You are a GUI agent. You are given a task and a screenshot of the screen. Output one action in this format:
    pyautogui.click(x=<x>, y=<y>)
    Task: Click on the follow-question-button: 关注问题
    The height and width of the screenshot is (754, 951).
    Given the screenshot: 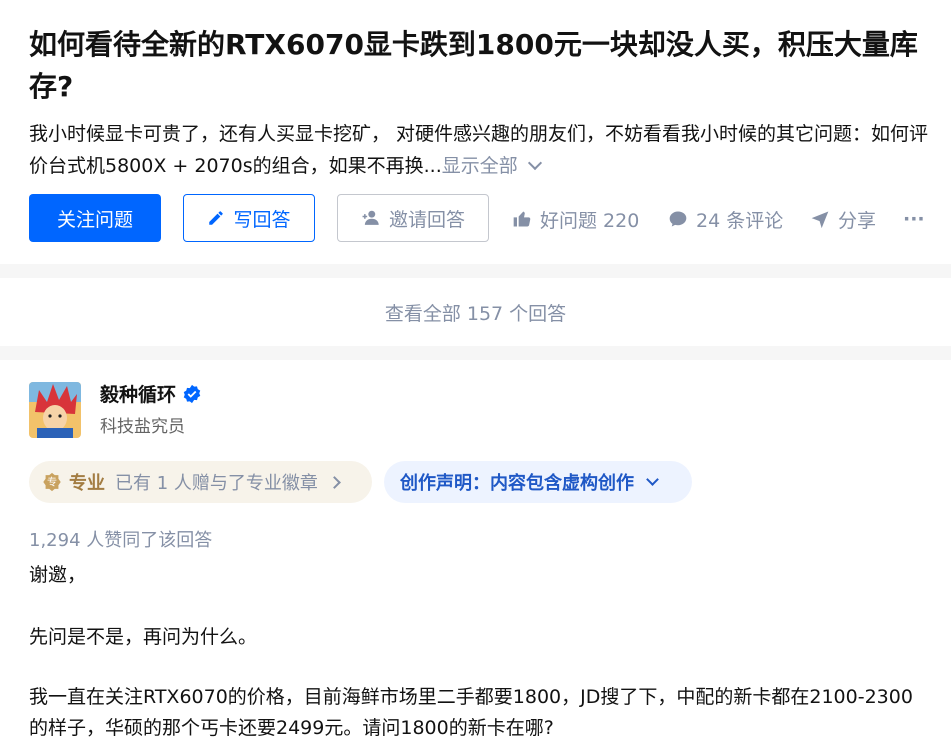 What is the action you would take?
    pyautogui.click(x=95, y=218)
    